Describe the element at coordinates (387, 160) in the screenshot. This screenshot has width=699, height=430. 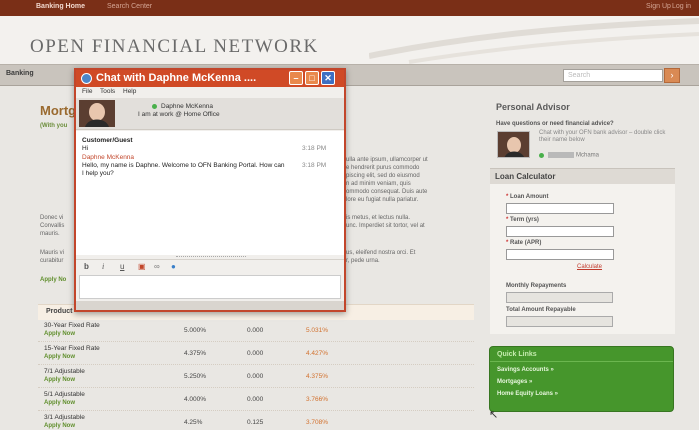
I see `paragraph-1-line: ulla ante ipsum, ullamcorper ut` at that location.